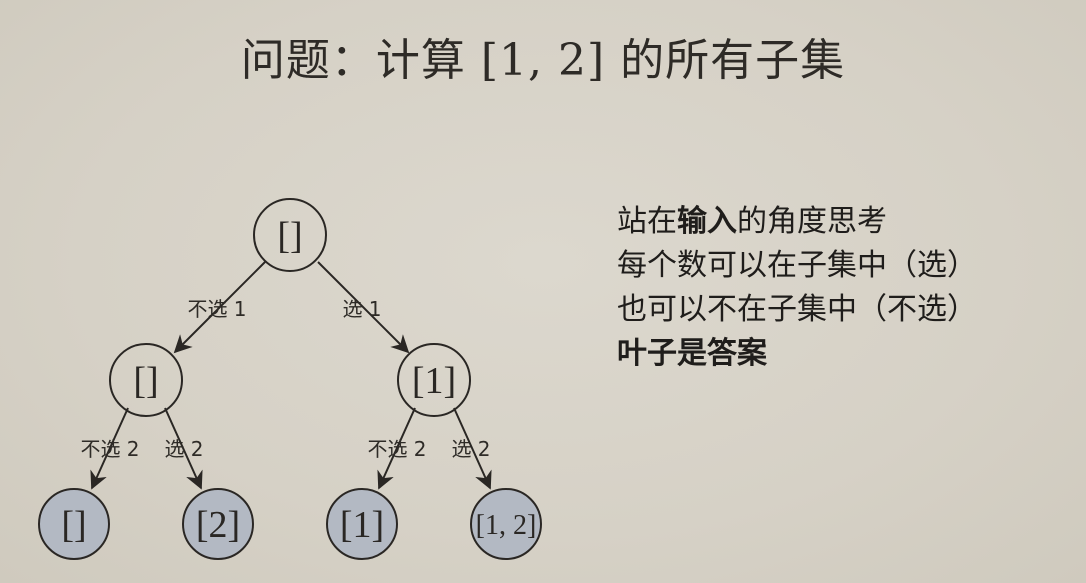  I want to click on edge-label-left-not-choose-2: 不选 2, so click(109, 449).